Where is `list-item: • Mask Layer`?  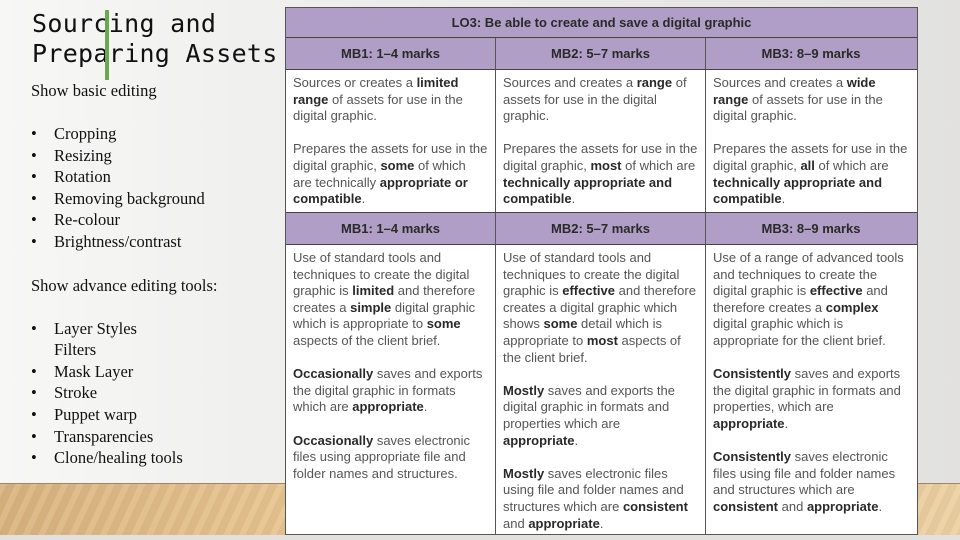
list-item: • Mask Layer is located at coordinates (156, 372).